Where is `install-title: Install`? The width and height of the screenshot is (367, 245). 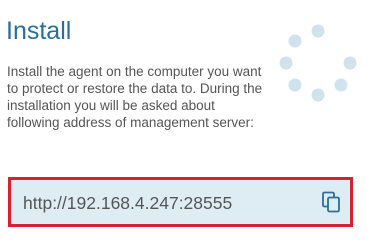 install-title: Install is located at coordinates (39, 31).